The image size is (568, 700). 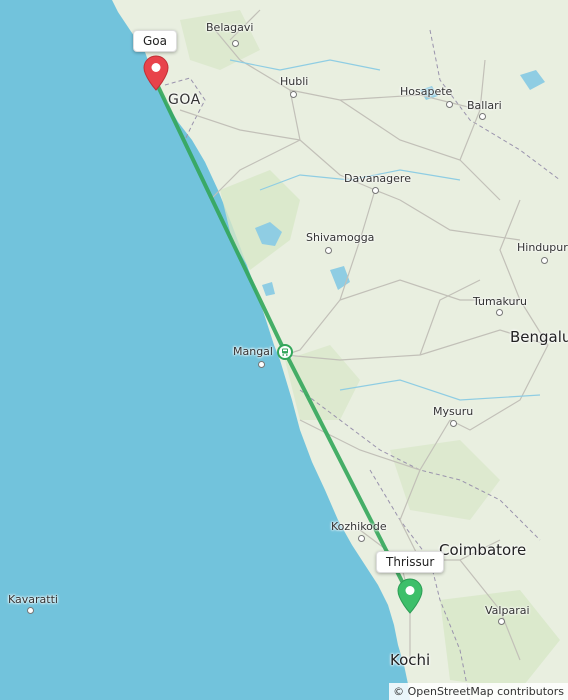 What do you see at coordinates (500, 301) in the screenshot?
I see `place-label-tumakuru: Tumakuru` at bounding box center [500, 301].